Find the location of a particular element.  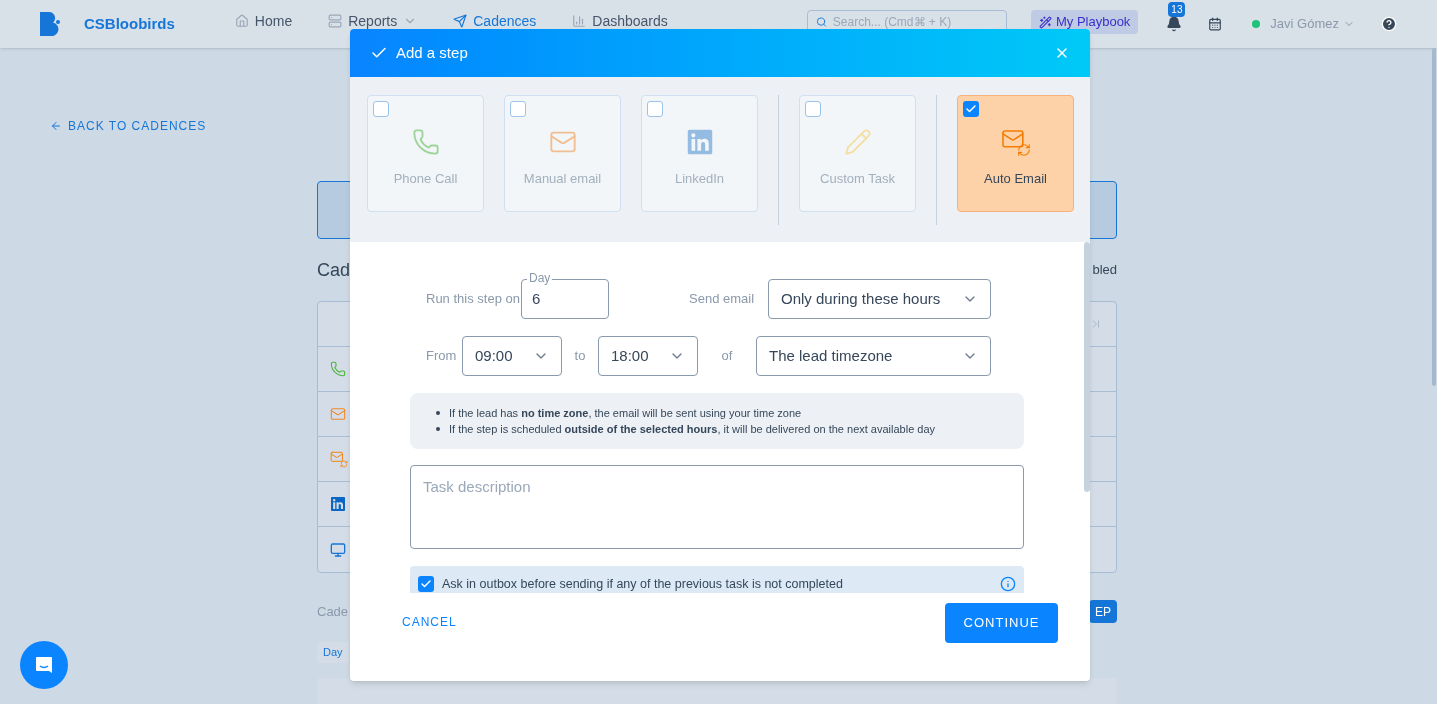

last-page-icon is located at coordinates (1096, 324).